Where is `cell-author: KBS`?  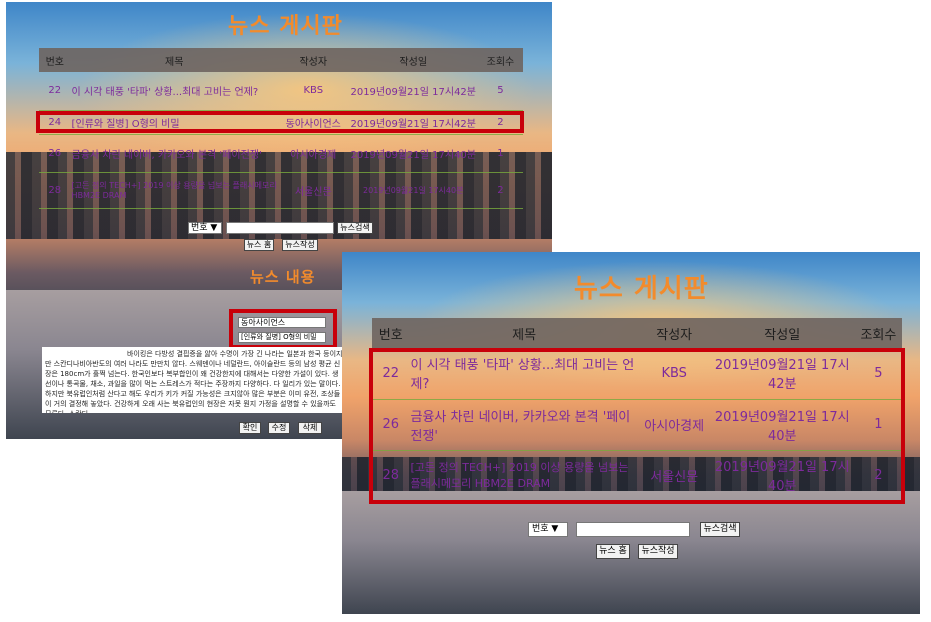
cell-author: KBS is located at coordinates (313, 91).